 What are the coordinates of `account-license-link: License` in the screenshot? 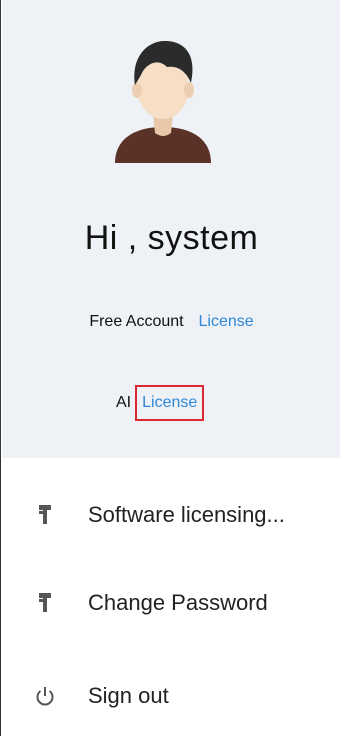 It's located at (226, 321).